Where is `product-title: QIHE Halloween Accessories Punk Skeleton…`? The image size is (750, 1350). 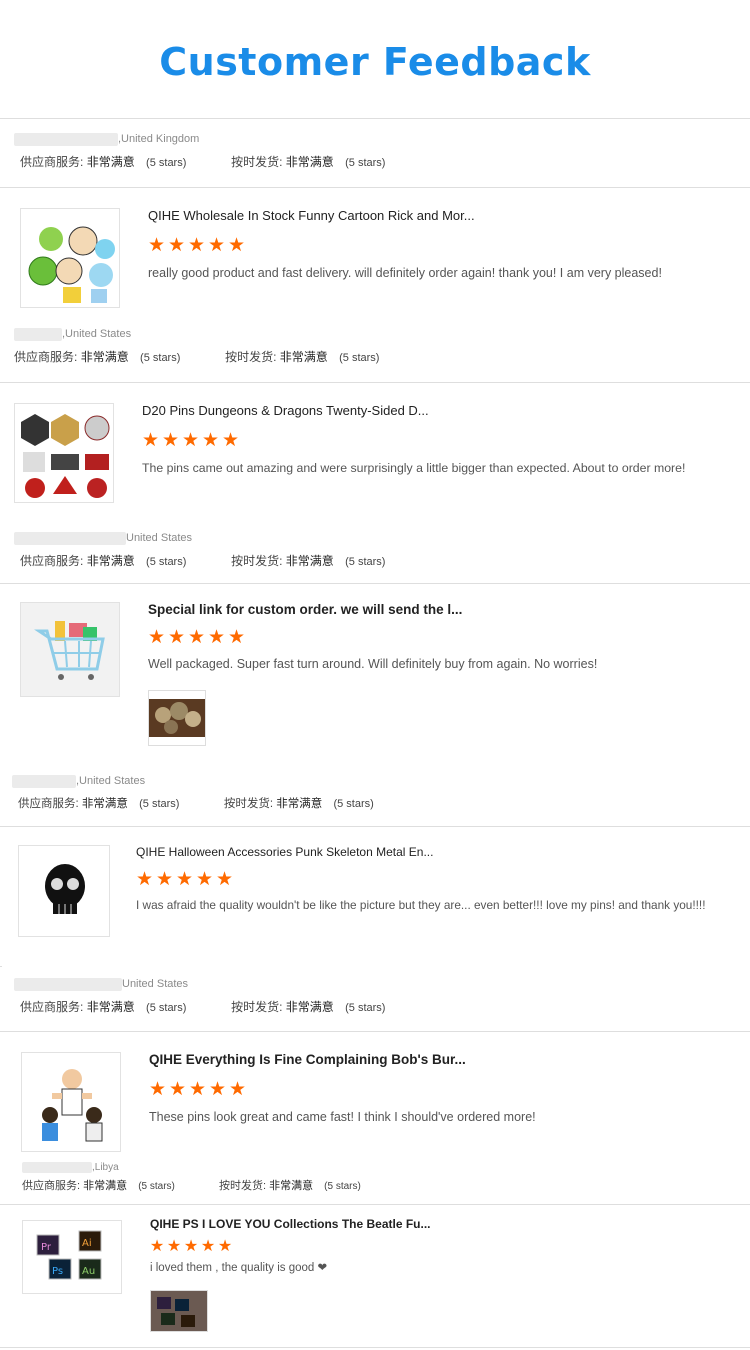 product-title: QIHE Halloween Accessories Punk Skeleton… is located at coordinates (284, 852).